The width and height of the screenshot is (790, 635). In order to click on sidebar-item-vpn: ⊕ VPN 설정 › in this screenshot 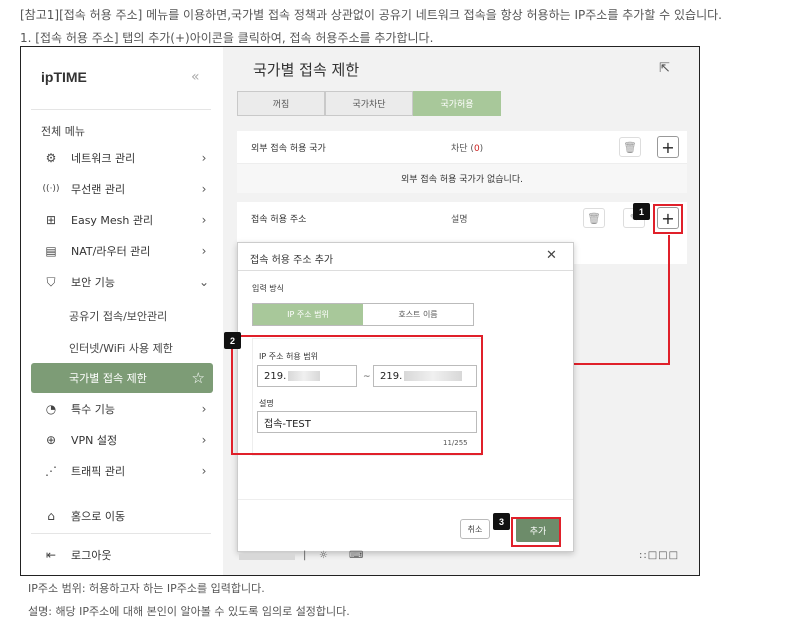, I will do `click(122, 440)`.